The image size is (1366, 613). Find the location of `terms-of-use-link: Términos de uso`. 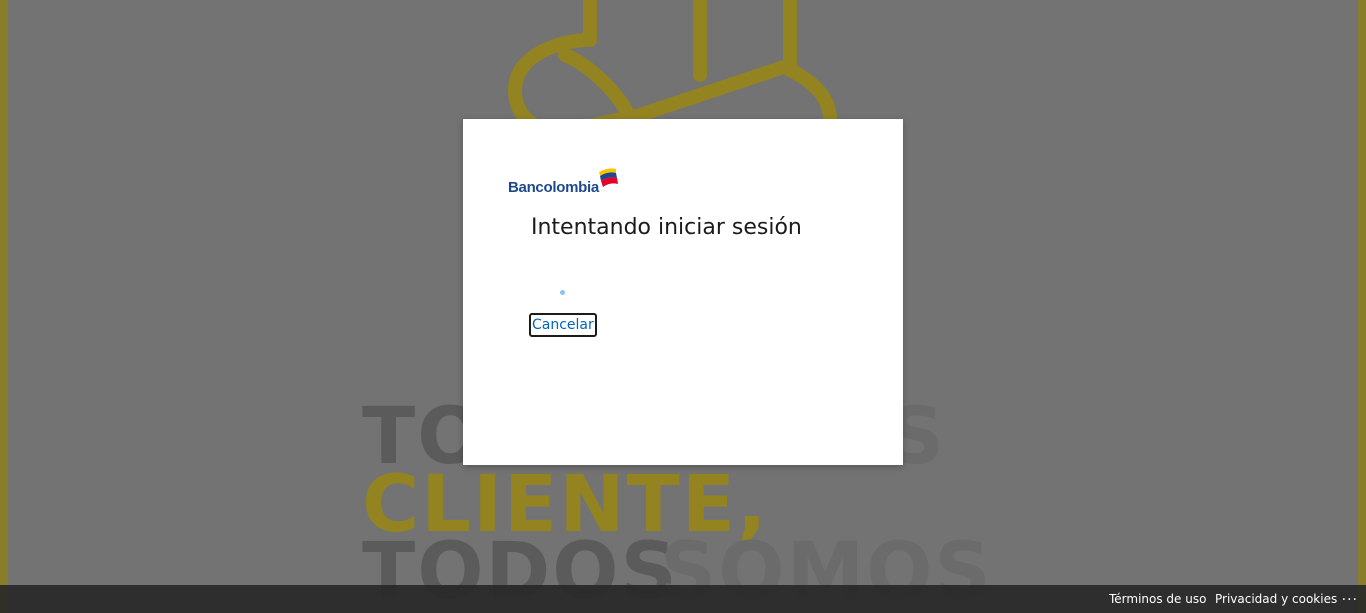

terms-of-use-link: Términos de uso is located at coordinates (1157, 599).